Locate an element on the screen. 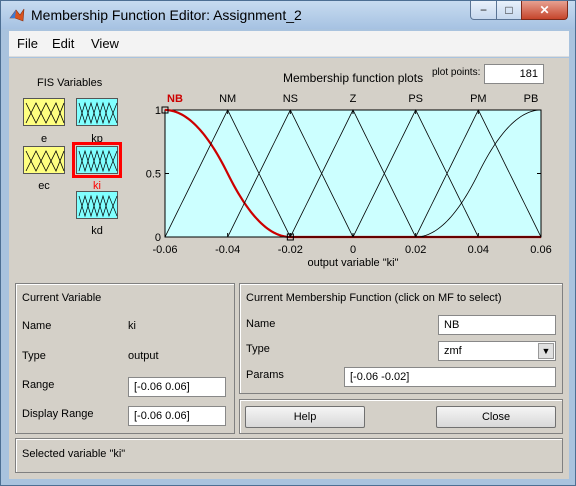 The width and height of the screenshot is (576, 486). var-name-label: Name is located at coordinates (37, 326).